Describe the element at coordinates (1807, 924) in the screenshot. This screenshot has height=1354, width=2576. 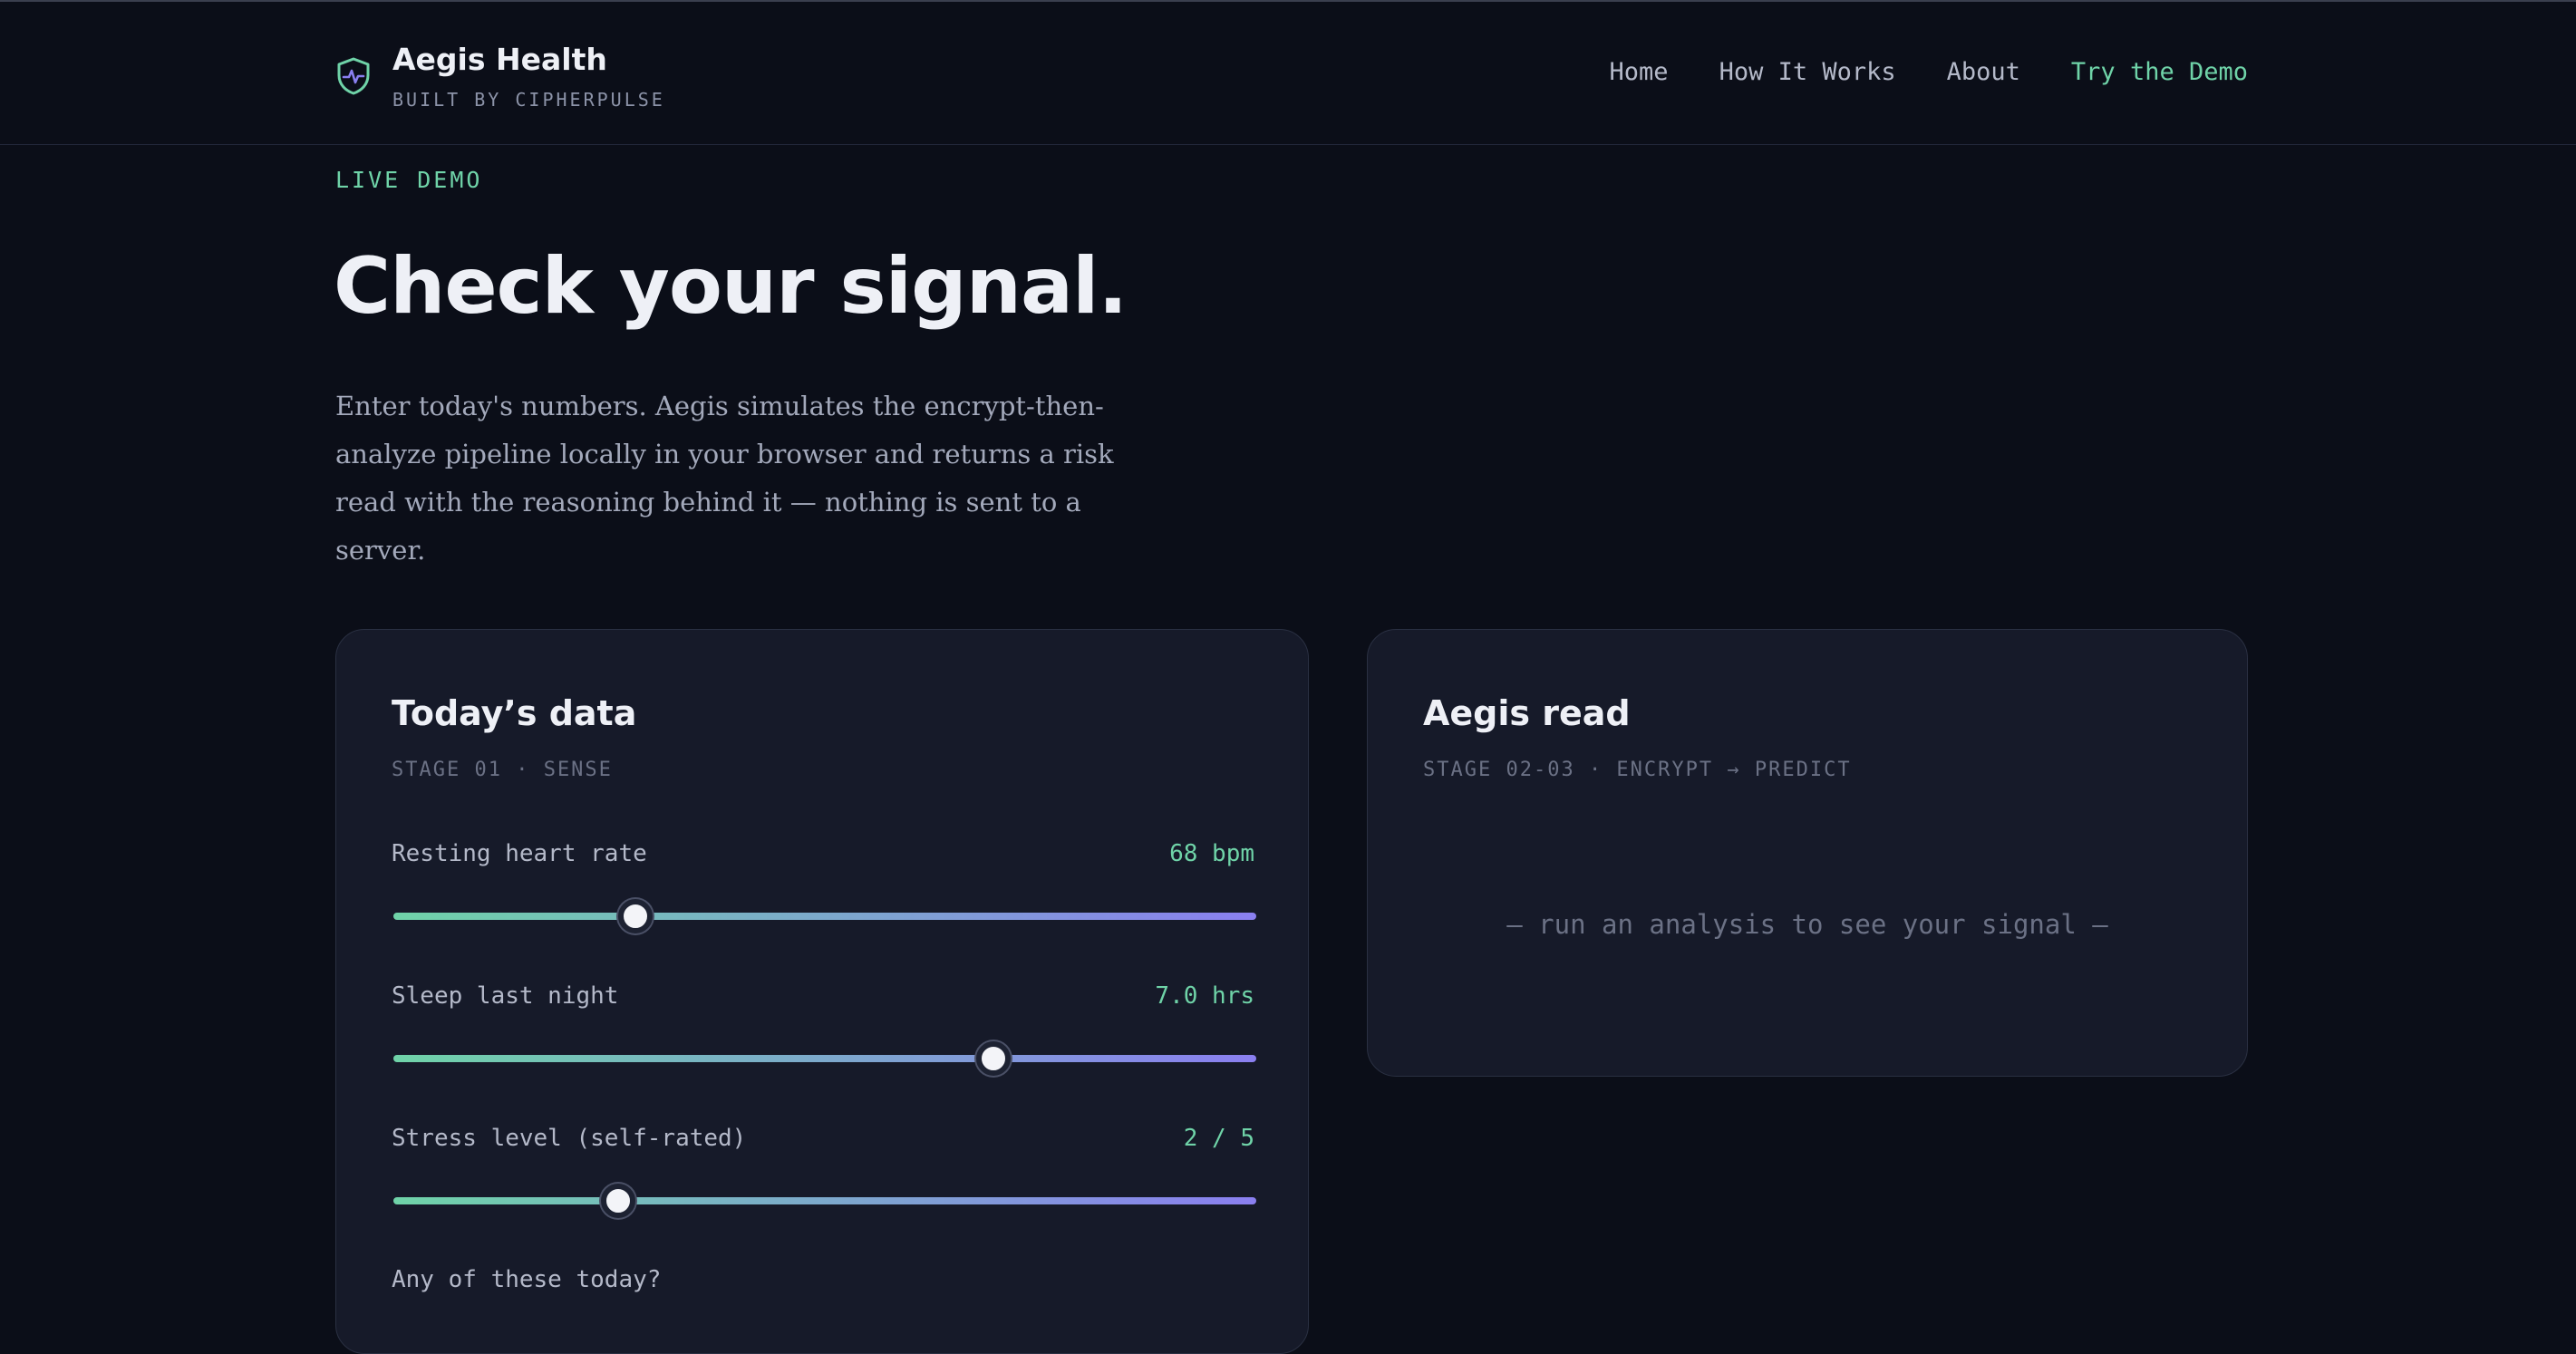
I see `empty-state-message: — run an analysis to see your signal —` at that location.